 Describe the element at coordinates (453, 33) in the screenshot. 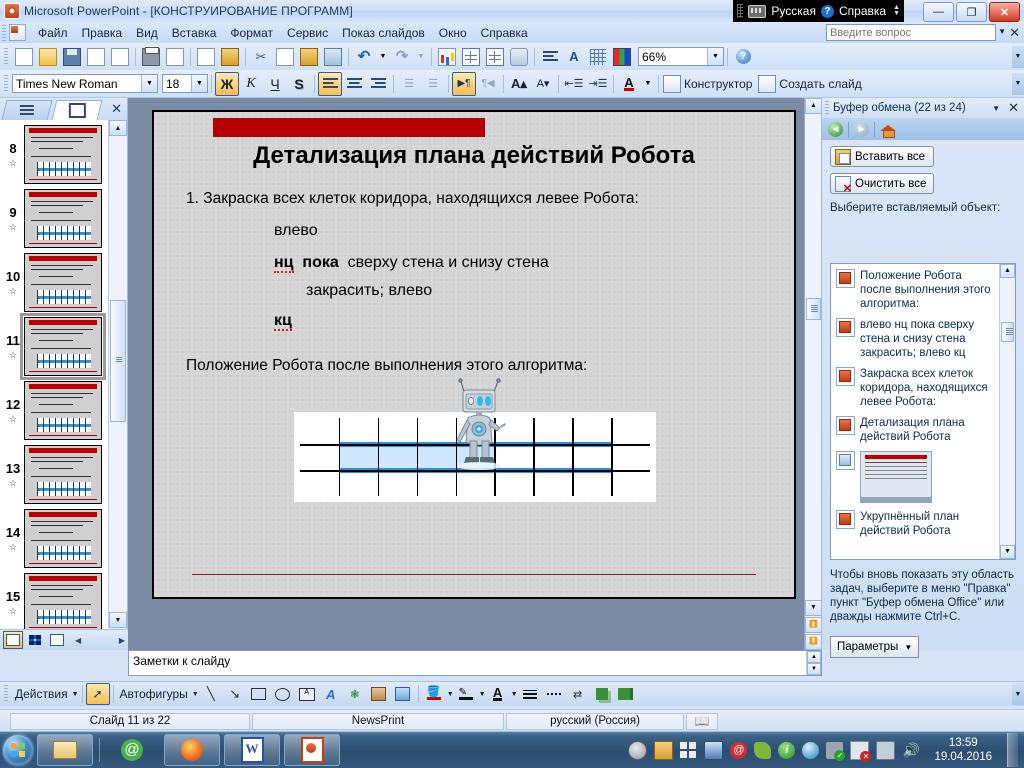

I see `menu-item-window: Окно` at that location.